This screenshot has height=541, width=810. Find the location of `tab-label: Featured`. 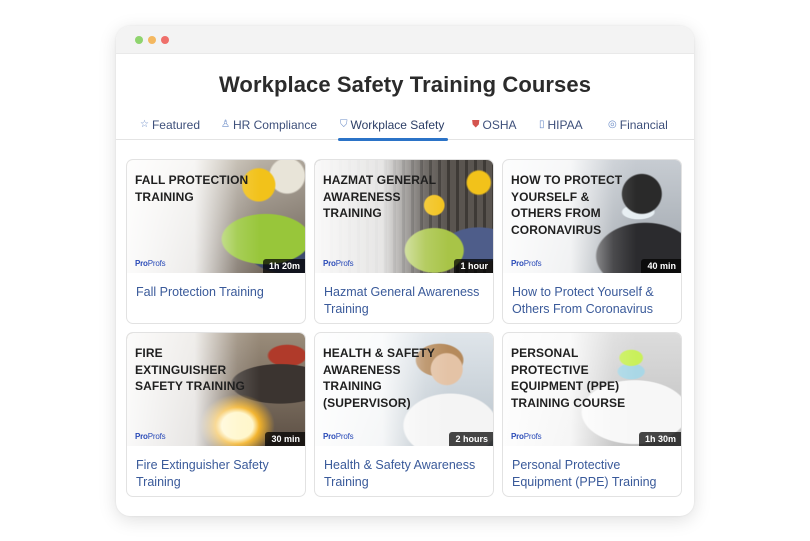

tab-label: Featured is located at coordinates (175, 125).